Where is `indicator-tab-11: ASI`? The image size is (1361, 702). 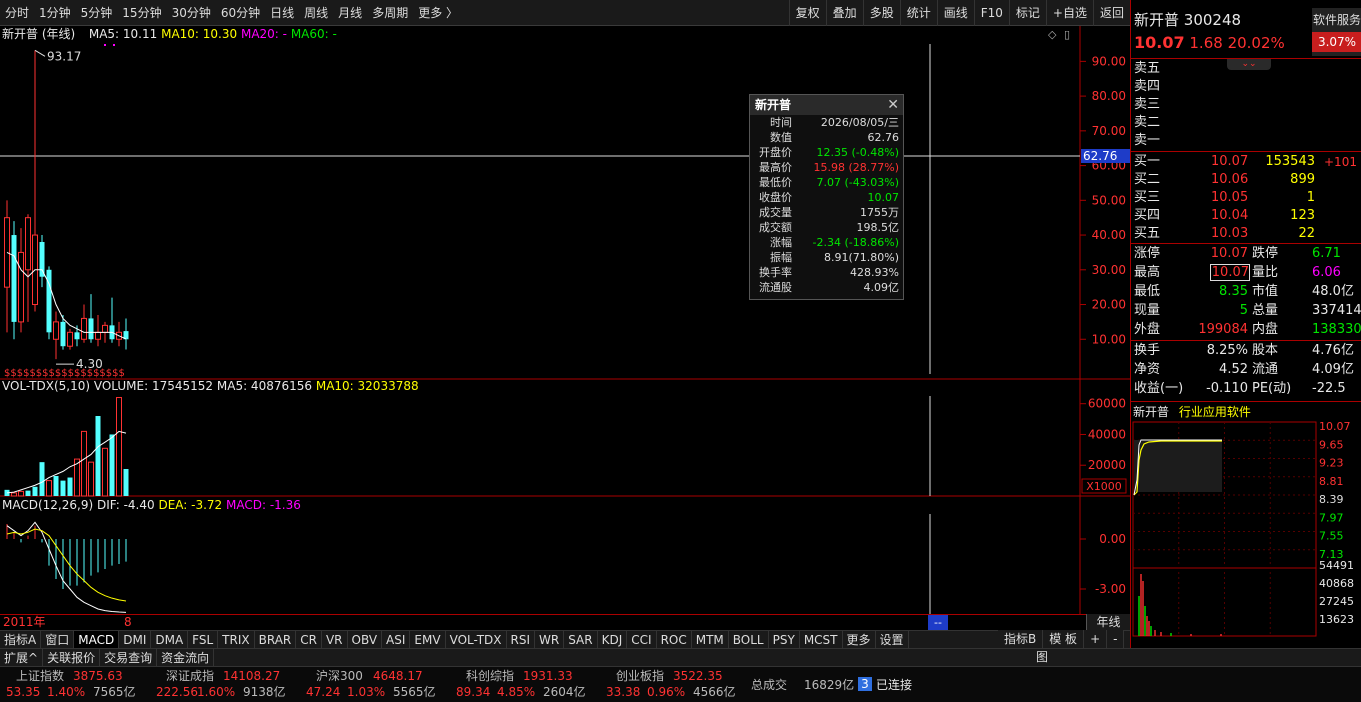
indicator-tab-11: ASI is located at coordinates (396, 639).